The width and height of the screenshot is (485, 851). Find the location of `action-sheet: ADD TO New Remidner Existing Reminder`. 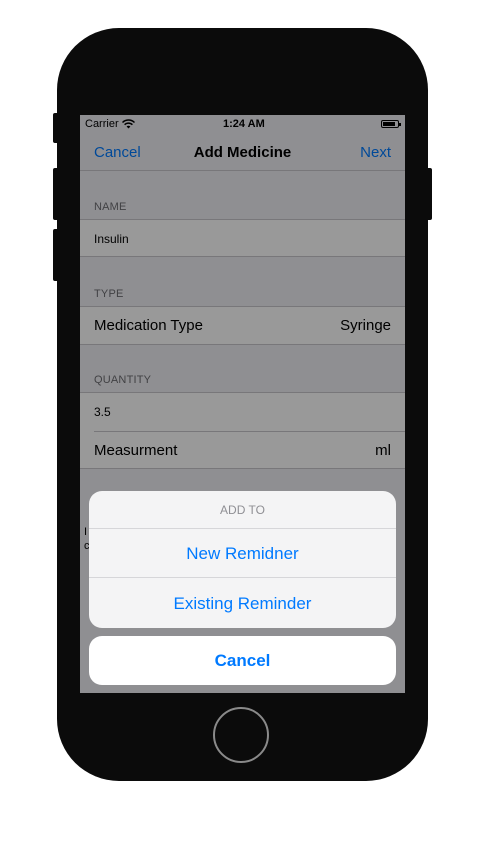

action-sheet: ADD TO New Remidner Existing Reminder is located at coordinates (242, 559).